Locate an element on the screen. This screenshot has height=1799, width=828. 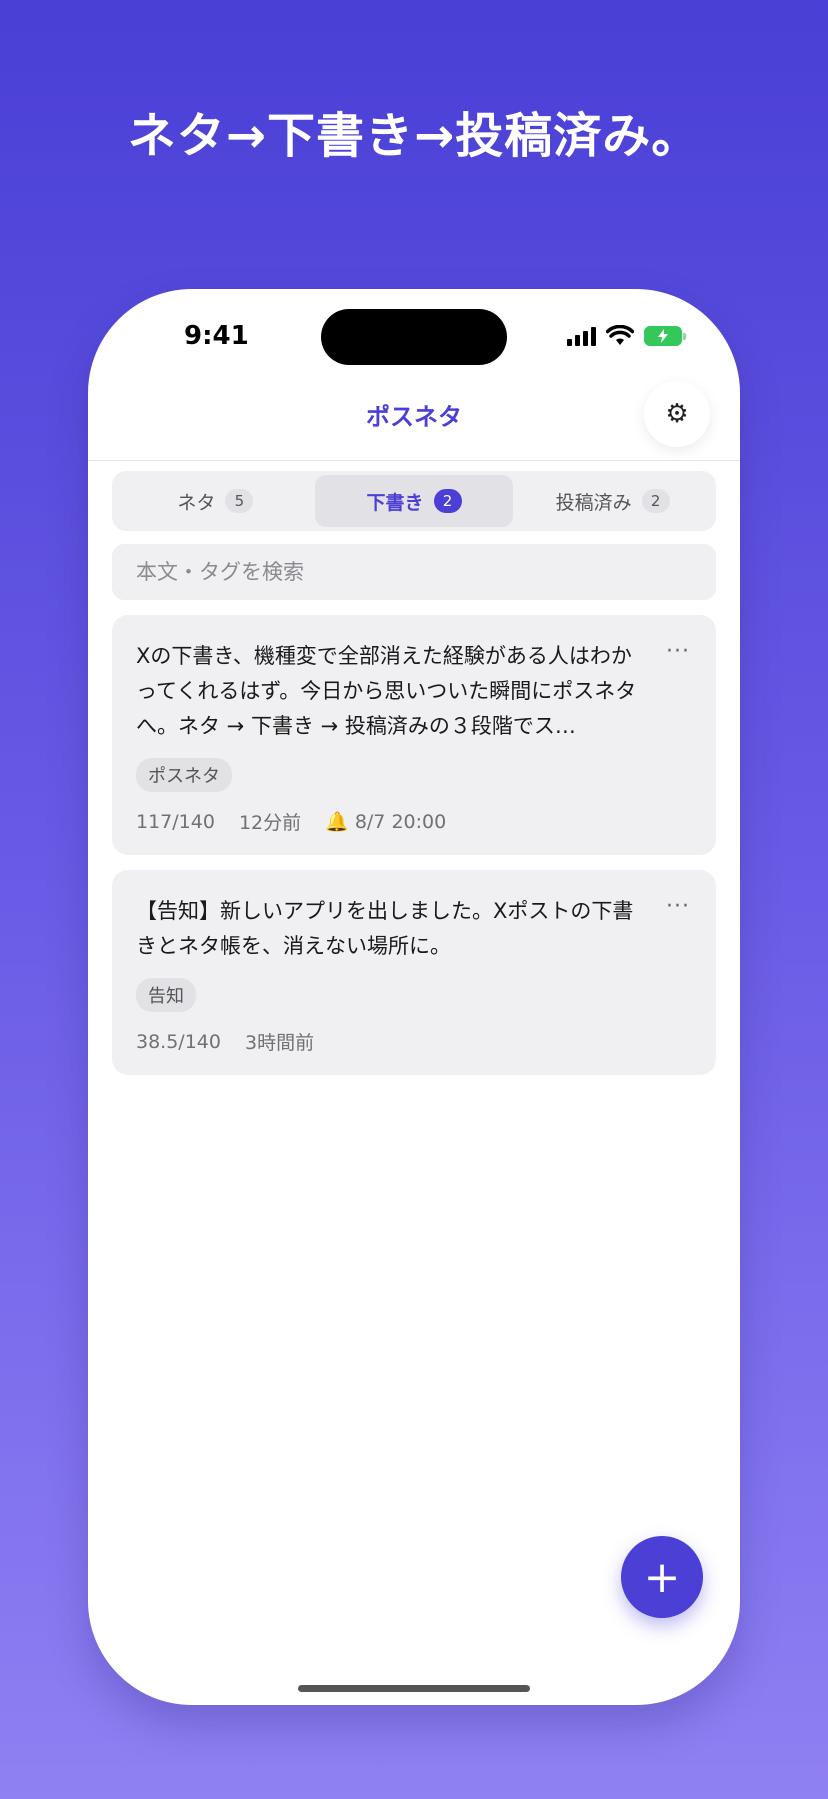
plus-icon: + is located at coordinates (662, 1577).